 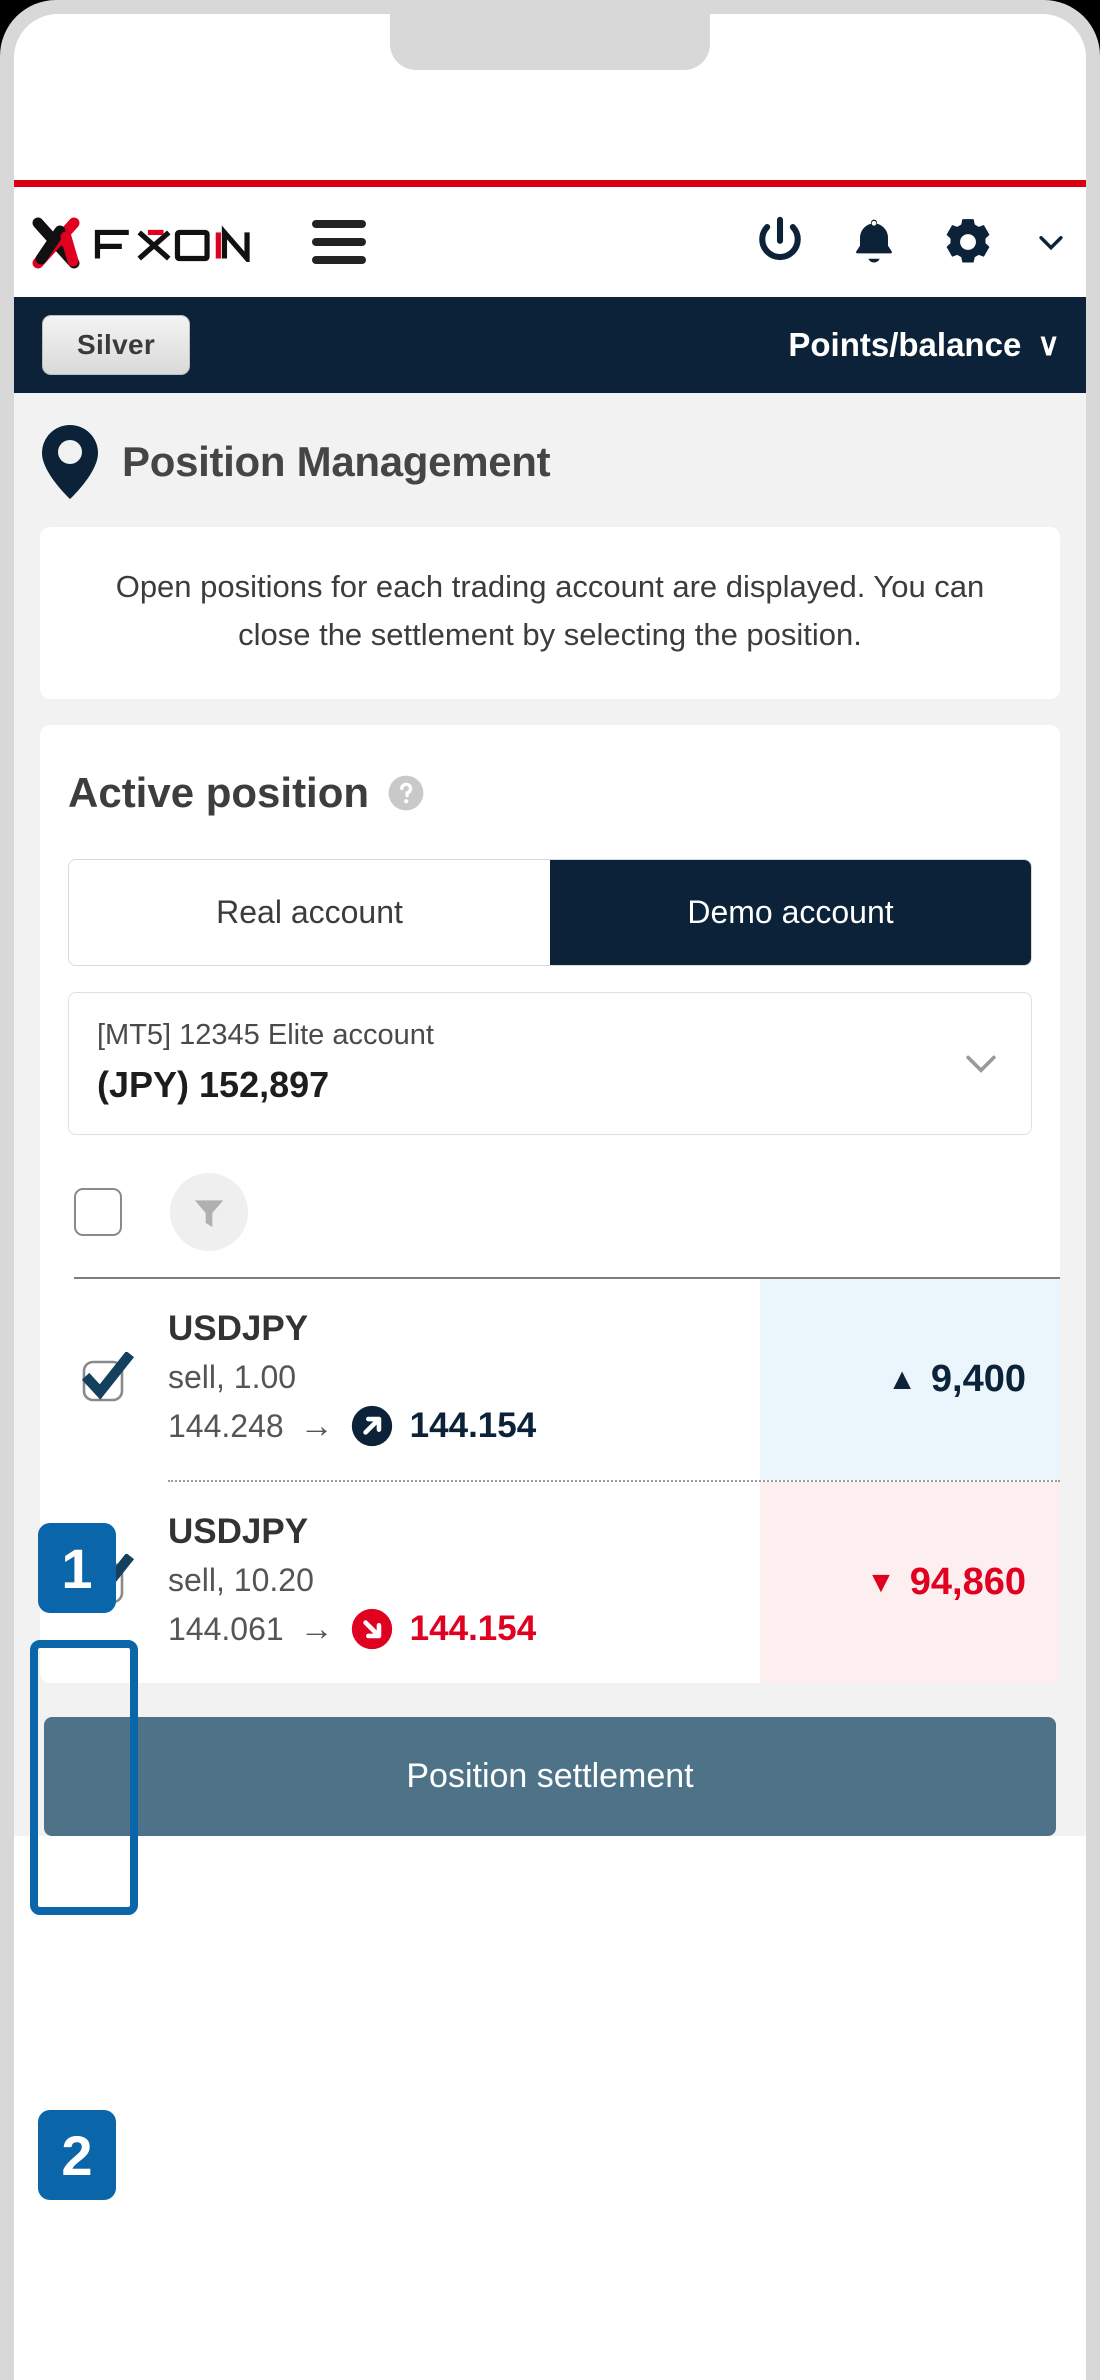 What do you see at coordinates (226, 1628) in the screenshot?
I see `open-price: 144.061` at bounding box center [226, 1628].